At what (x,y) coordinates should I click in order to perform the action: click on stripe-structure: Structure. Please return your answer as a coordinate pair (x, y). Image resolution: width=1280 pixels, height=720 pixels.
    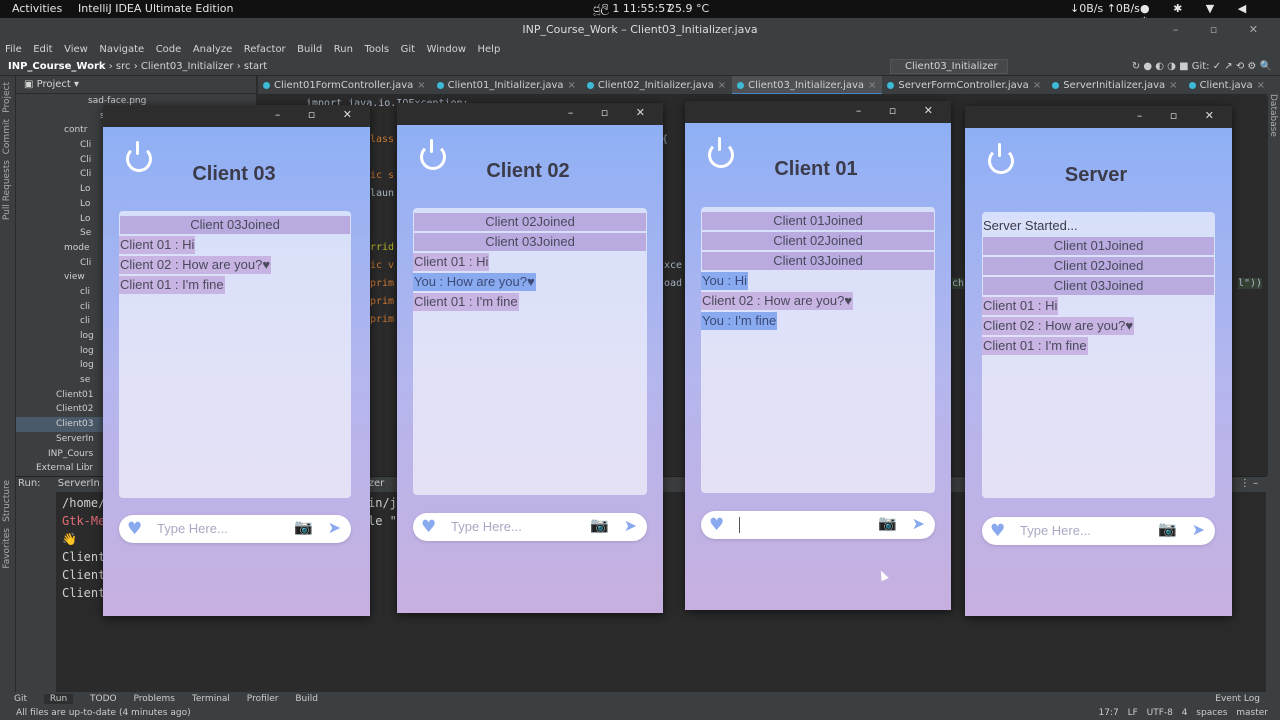
    Looking at the image, I should click on (7, 501).